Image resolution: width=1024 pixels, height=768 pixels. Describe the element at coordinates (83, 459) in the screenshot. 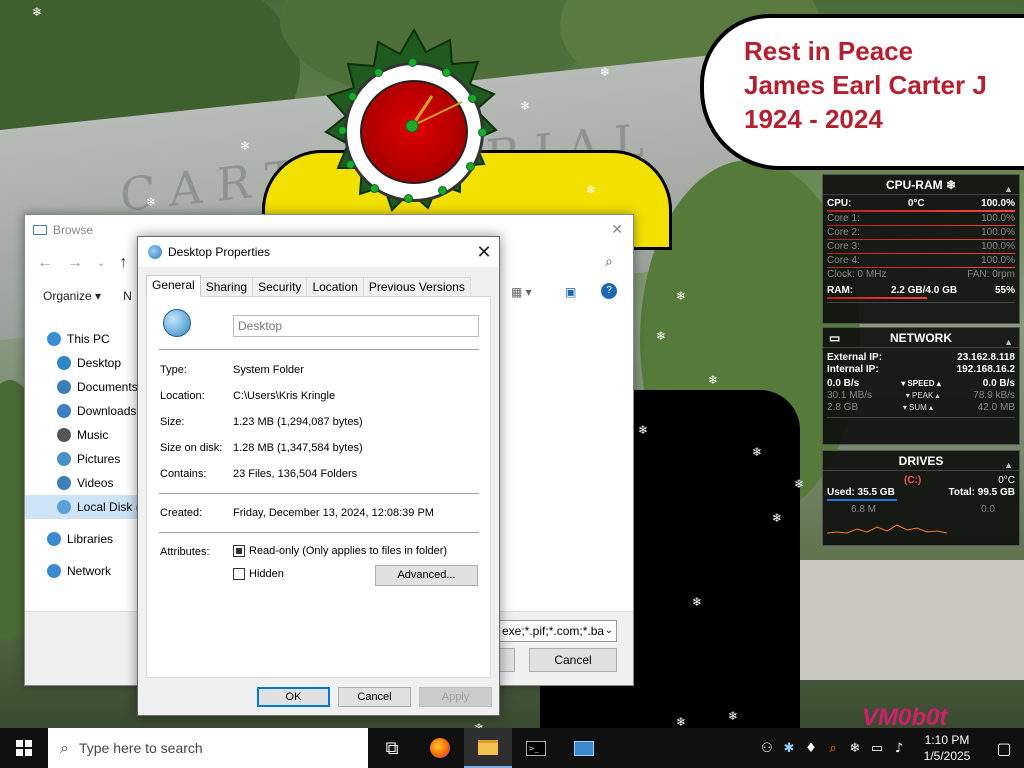

I see `sidebar-item-pictures: Pictures` at that location.